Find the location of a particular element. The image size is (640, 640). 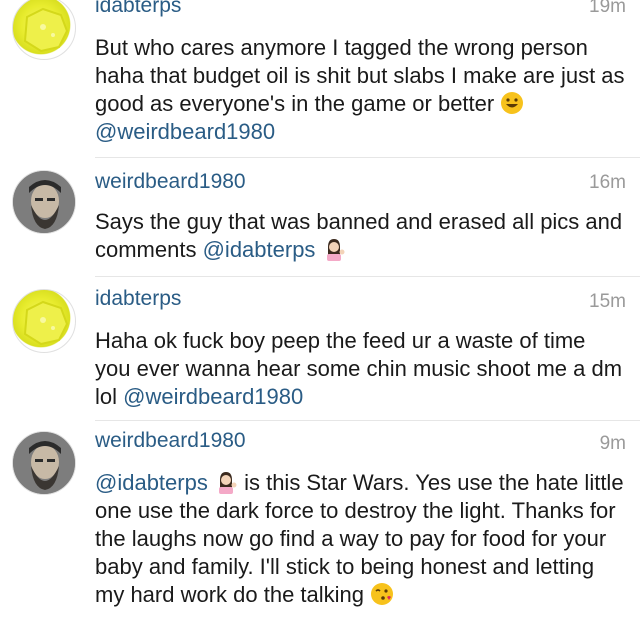

grinning-face-emoji is located at coordinates (512, 103).